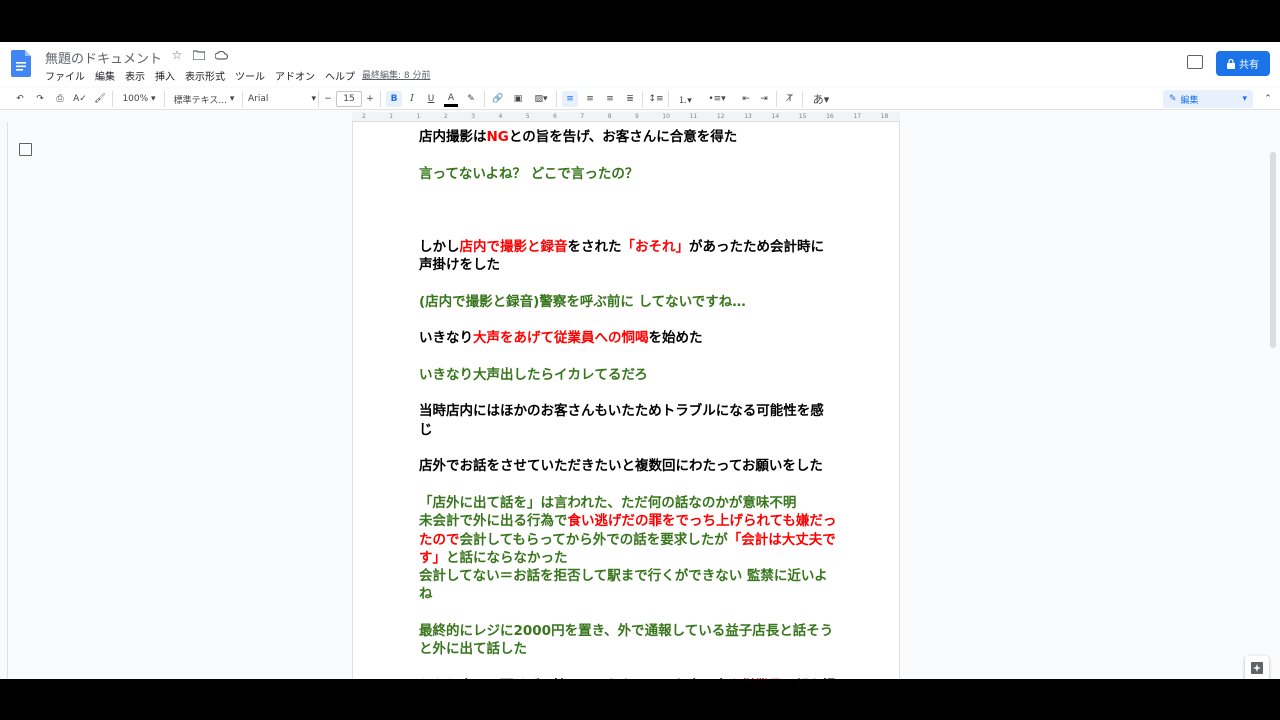 The height and width of the screenshot is (720, 1280). Describe the element at coordinates (693, 116) in the screenshot. I see `ruler-mark: 11` at that location.